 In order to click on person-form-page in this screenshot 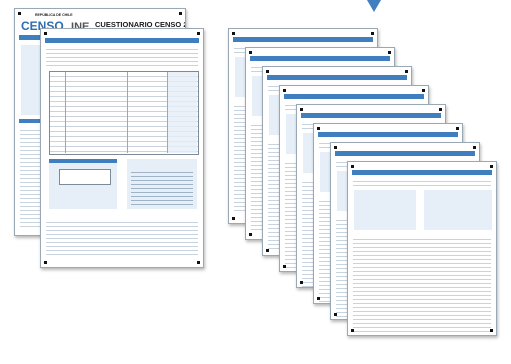, I will do `click(422, 248)`.